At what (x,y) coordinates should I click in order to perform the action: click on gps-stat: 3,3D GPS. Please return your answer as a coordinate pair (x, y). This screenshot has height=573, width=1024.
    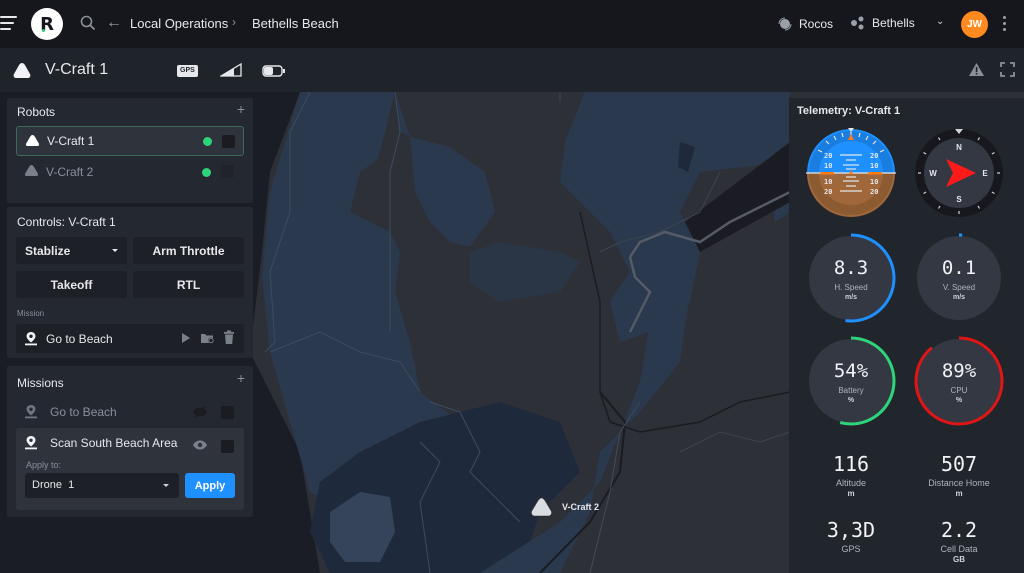
    Looking at the image, I should click on (851, 536).